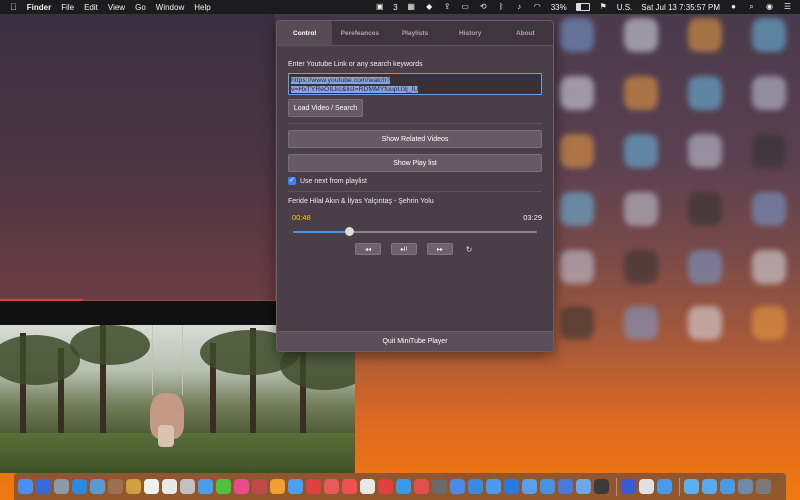  I want to click on notification-center-icon: ☰, so click(787, 7).